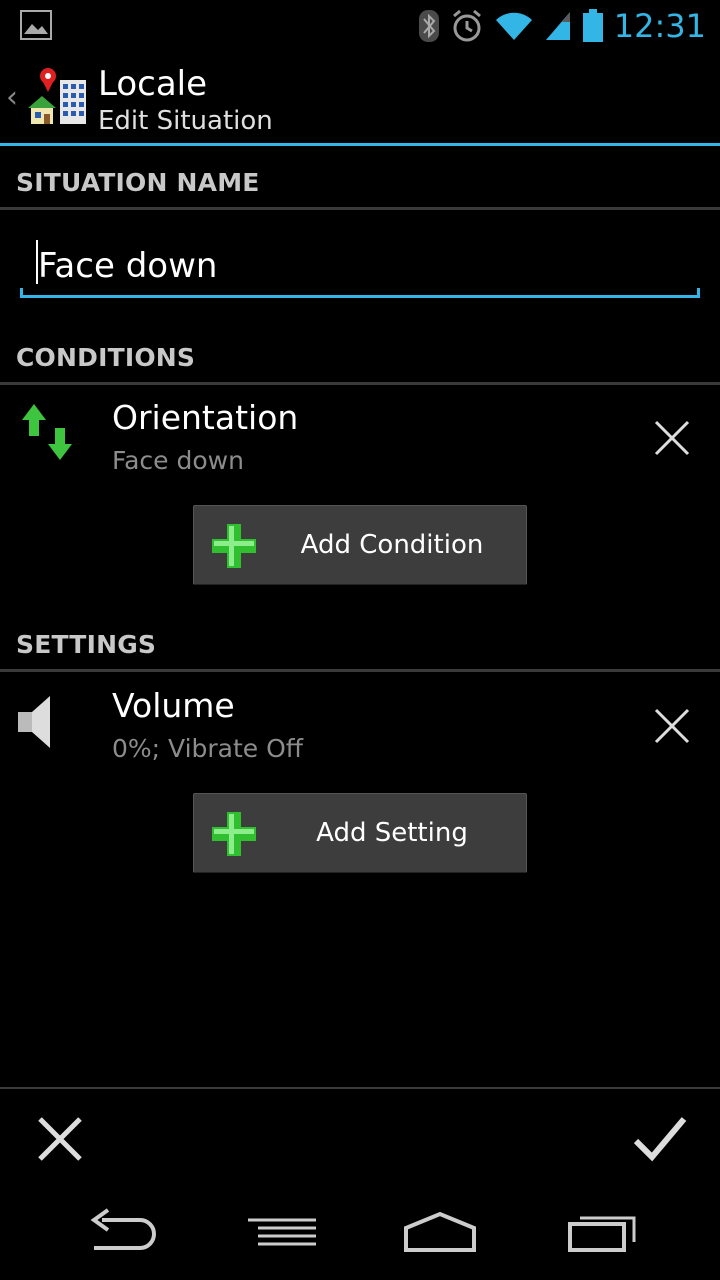 The image size is (720, 1280). What do you see at coordinates (360, 726) in the screenshot?
I see `setting-item-volume: Volume 0%; Vibrate Off` at bounding box center [360, 726].